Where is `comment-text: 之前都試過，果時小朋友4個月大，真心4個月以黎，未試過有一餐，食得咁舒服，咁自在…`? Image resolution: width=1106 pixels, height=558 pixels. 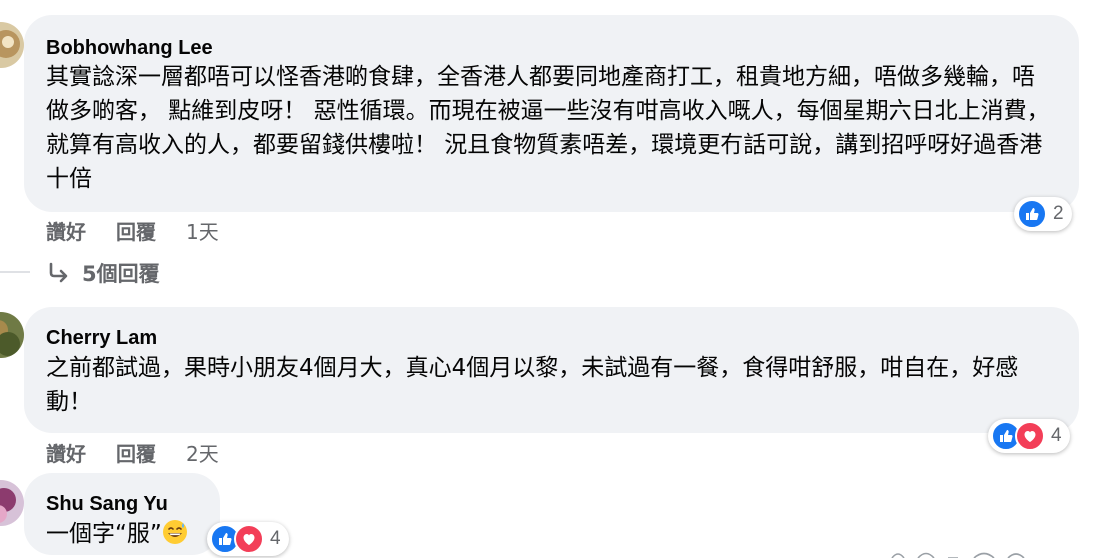 comment-text: 之前都試過，果時小朋友4個月大，真心4個月以黎，未試過有一餐，食得咁舒服，咁自在… is located at coordinates (532, 385).